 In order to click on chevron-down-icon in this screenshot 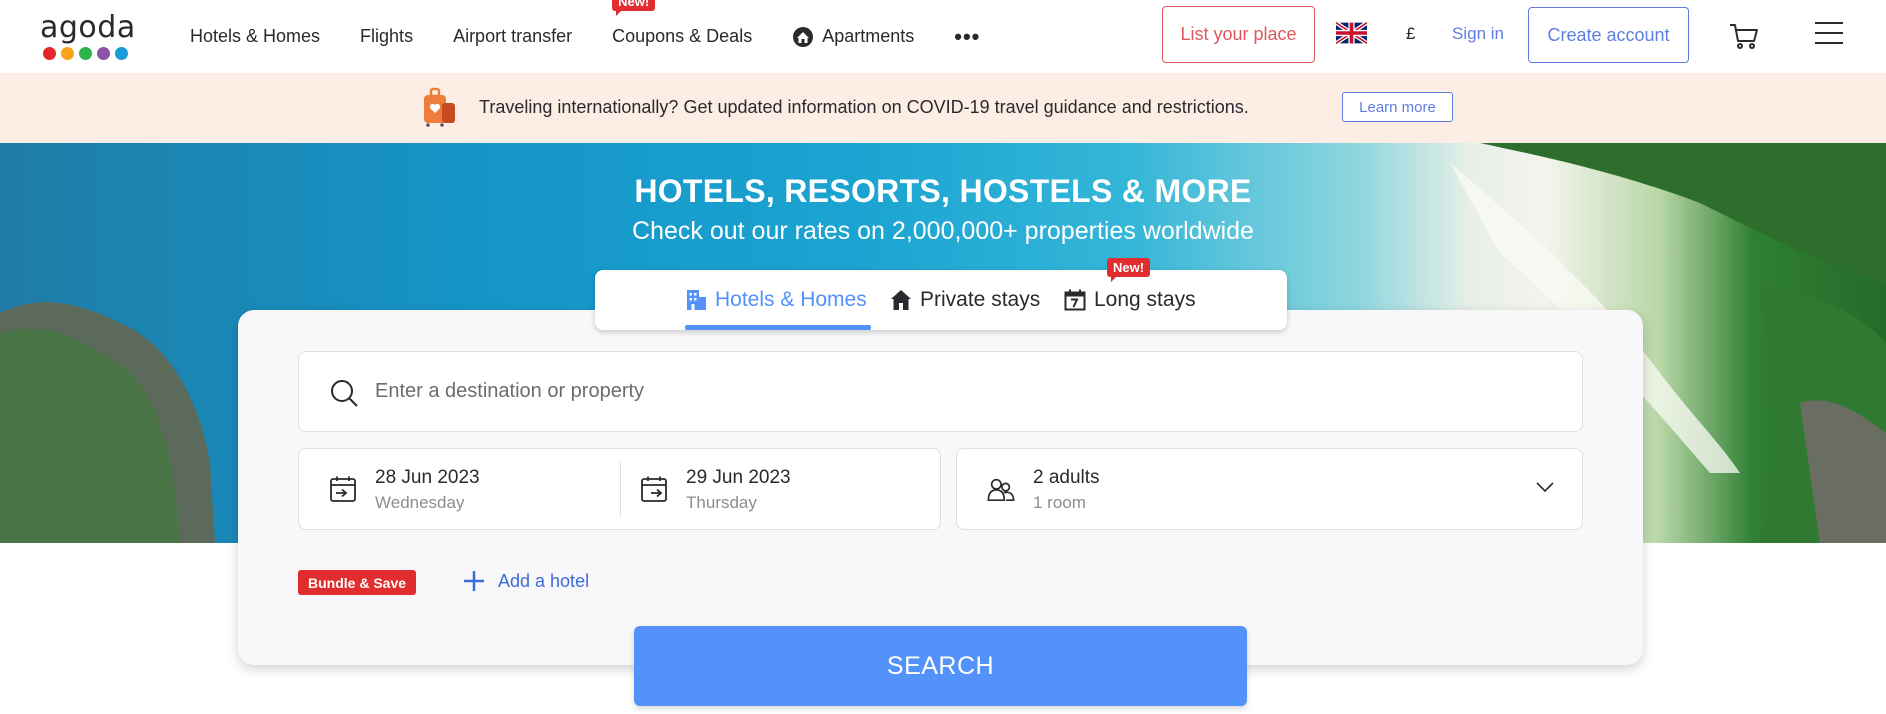, I will do `click(1545, 487)`.